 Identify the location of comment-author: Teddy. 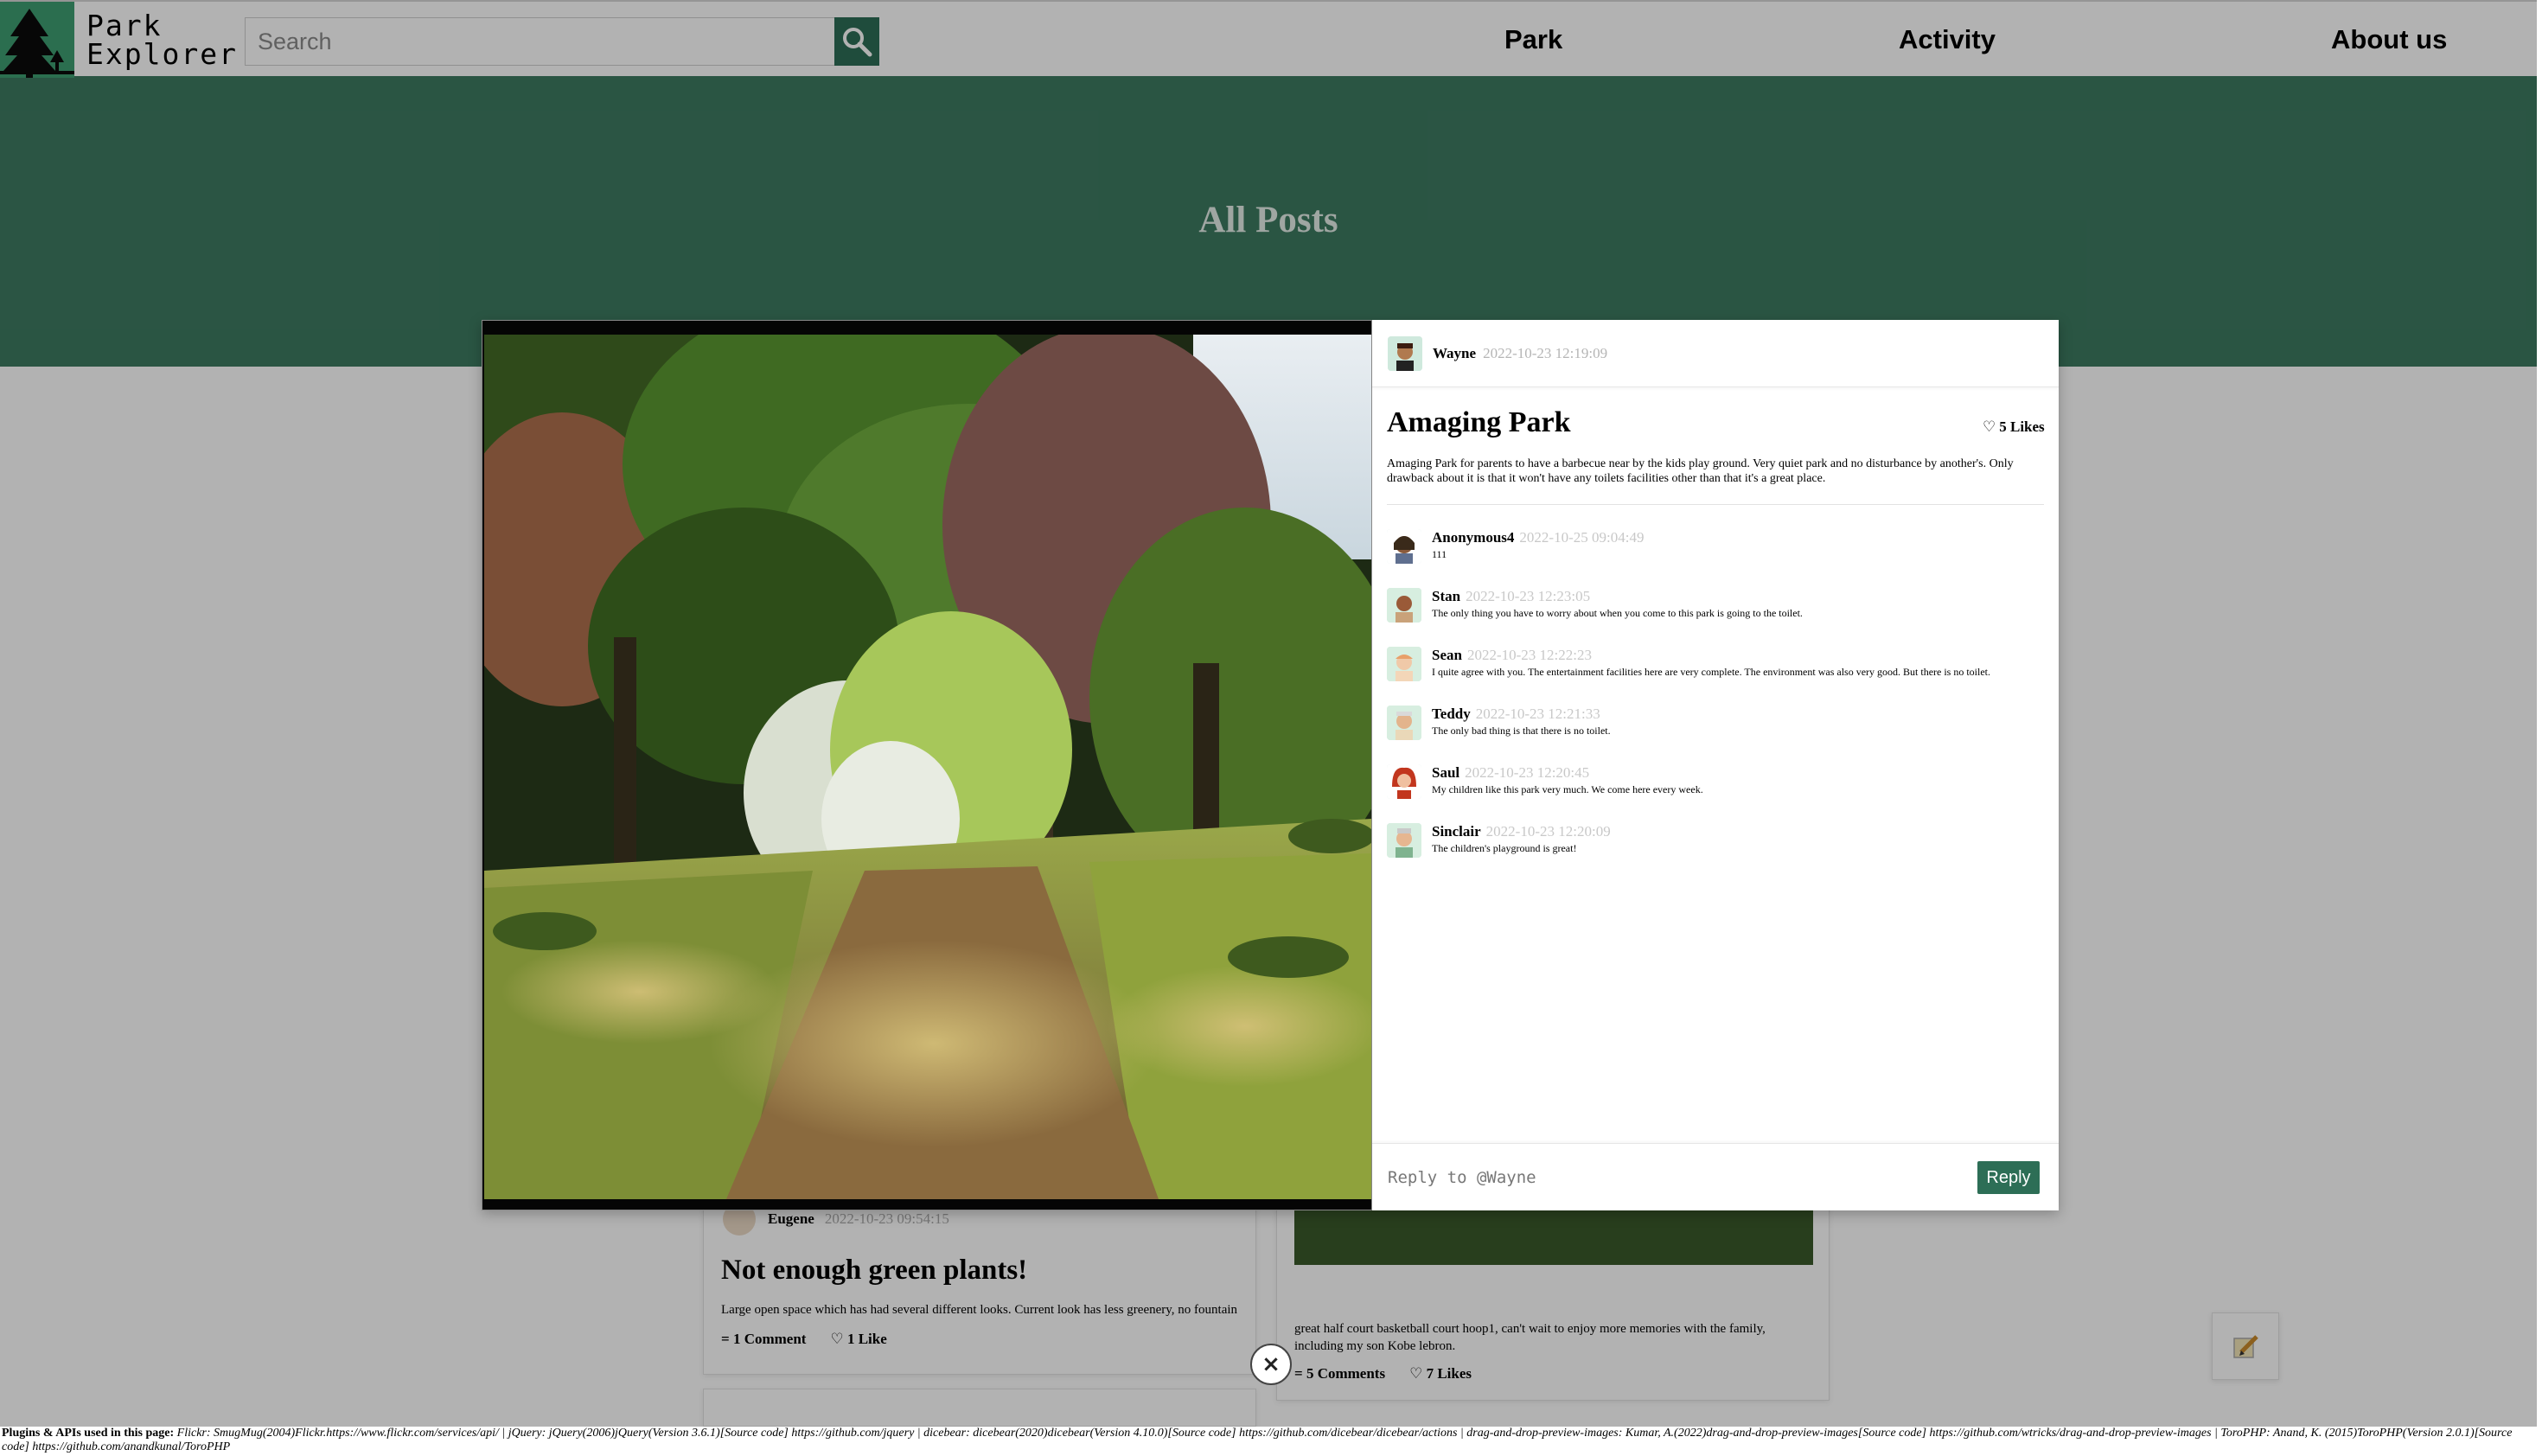
(1451, 714).